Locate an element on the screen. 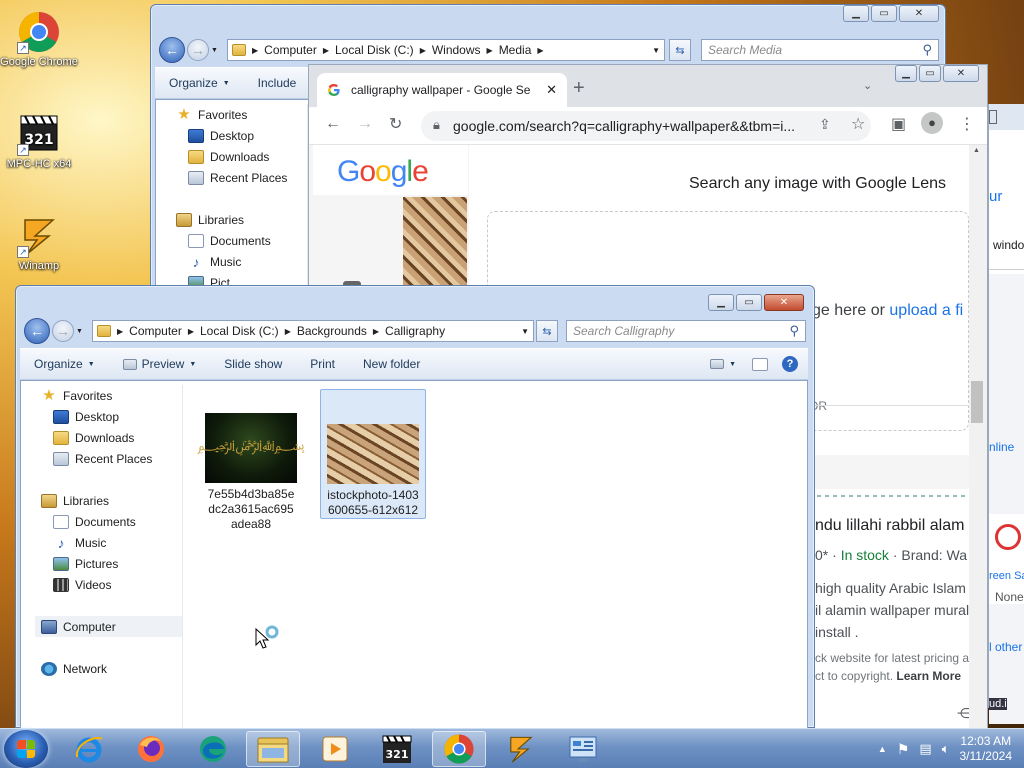 The width and height of the screenshot is (1024, 768). breadcrumb-item: Calligraphy is located at coordinates (415, 331).